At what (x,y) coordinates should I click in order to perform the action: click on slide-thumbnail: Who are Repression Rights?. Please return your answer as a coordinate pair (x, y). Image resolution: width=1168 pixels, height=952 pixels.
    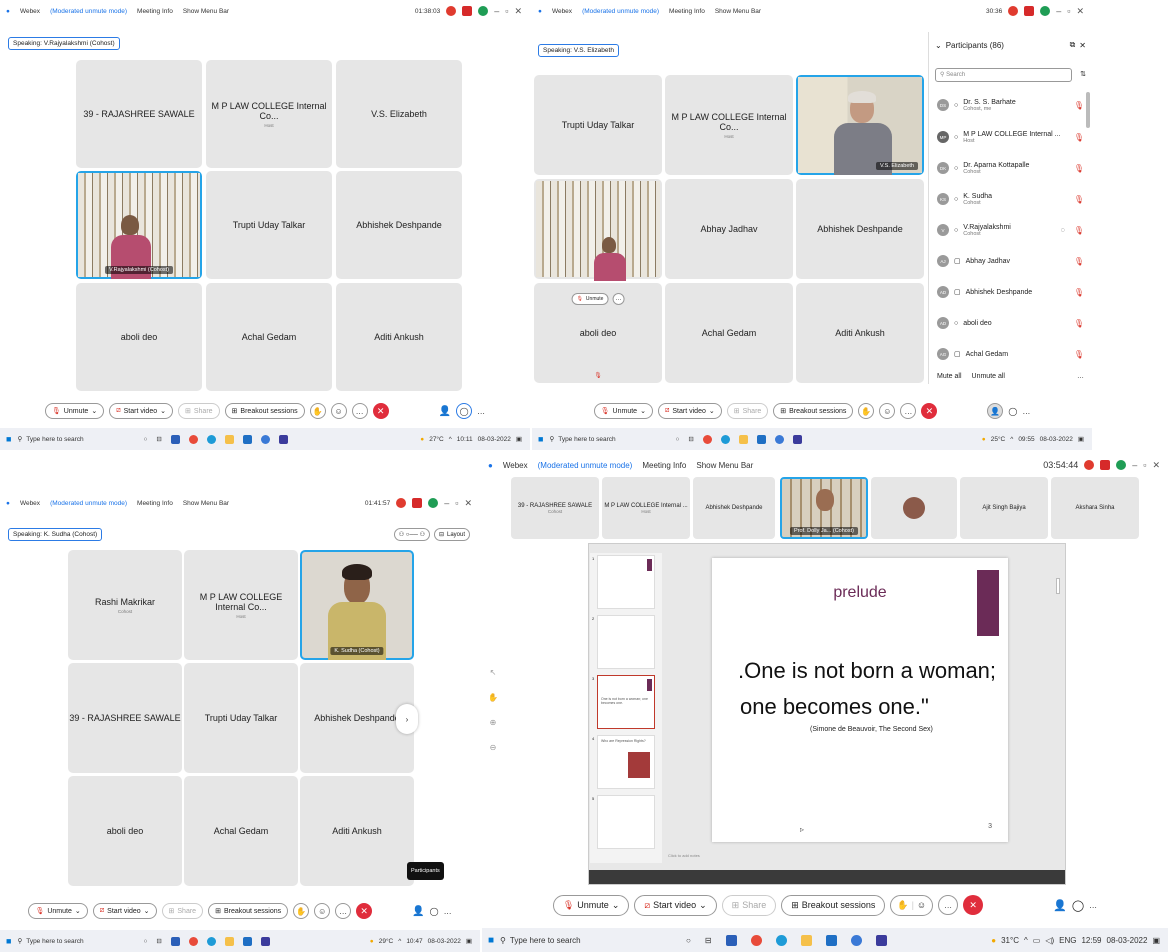
    Looking at the image, I should click on (626, 762).